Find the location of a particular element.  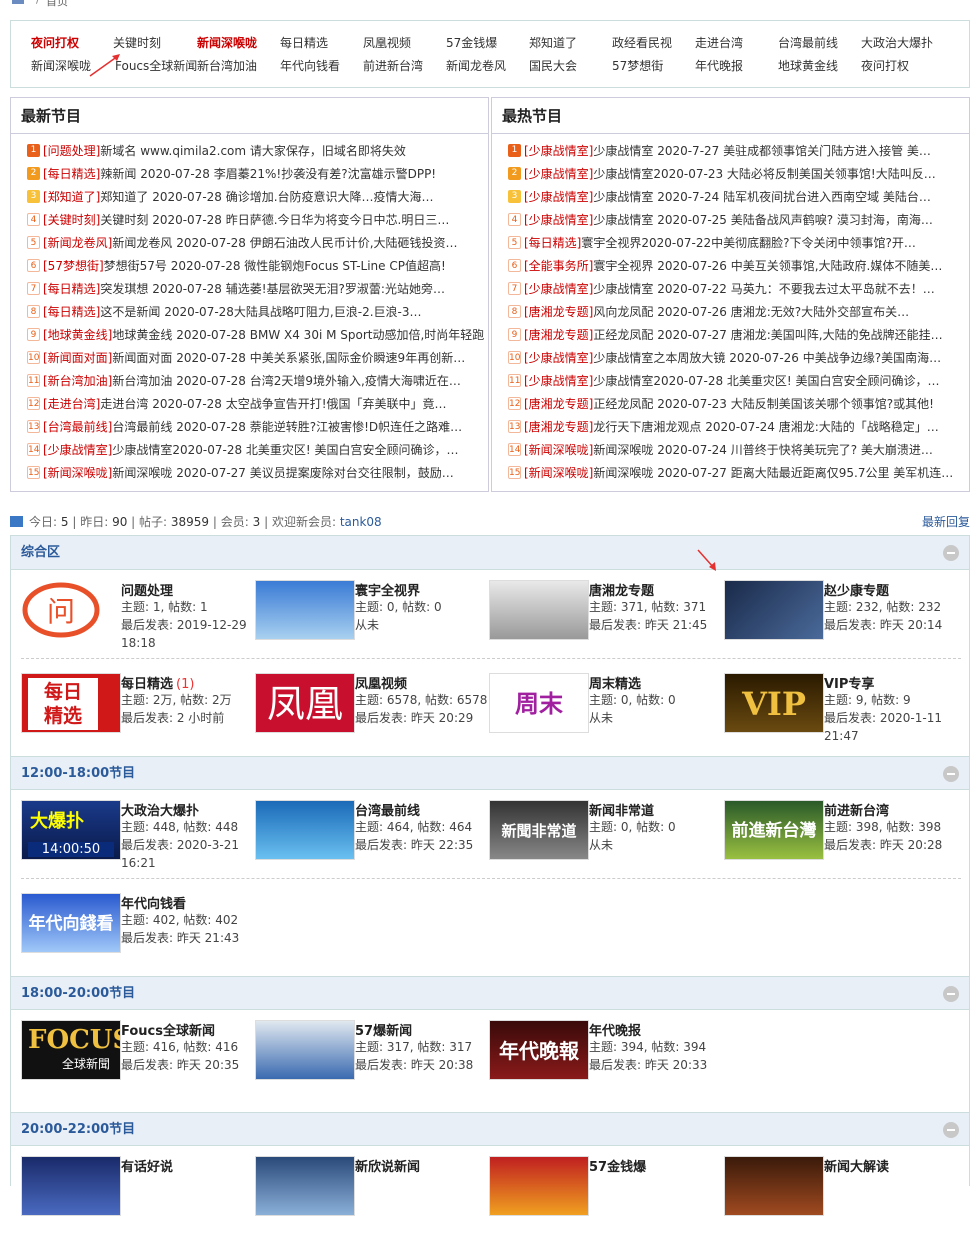

program-title-link: 新域名 www.qimila2.com 请大家保存，旧域名即将失效 is located at coordinates (253, 151).